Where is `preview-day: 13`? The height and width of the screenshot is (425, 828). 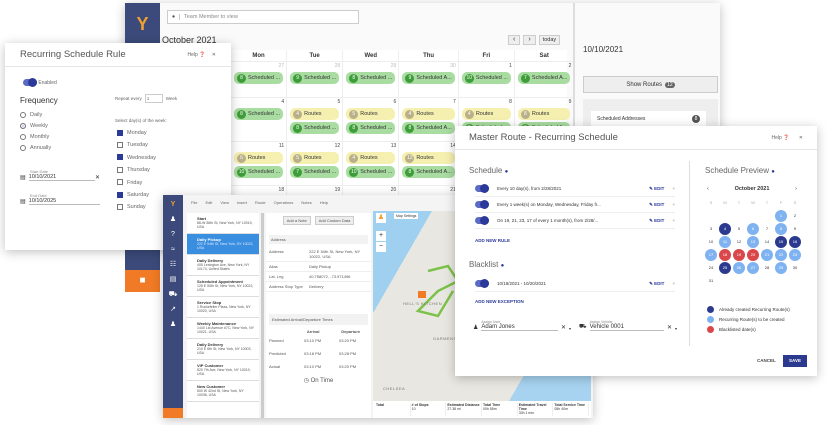
preview-day: 13 is located at coordinates (753, 242).